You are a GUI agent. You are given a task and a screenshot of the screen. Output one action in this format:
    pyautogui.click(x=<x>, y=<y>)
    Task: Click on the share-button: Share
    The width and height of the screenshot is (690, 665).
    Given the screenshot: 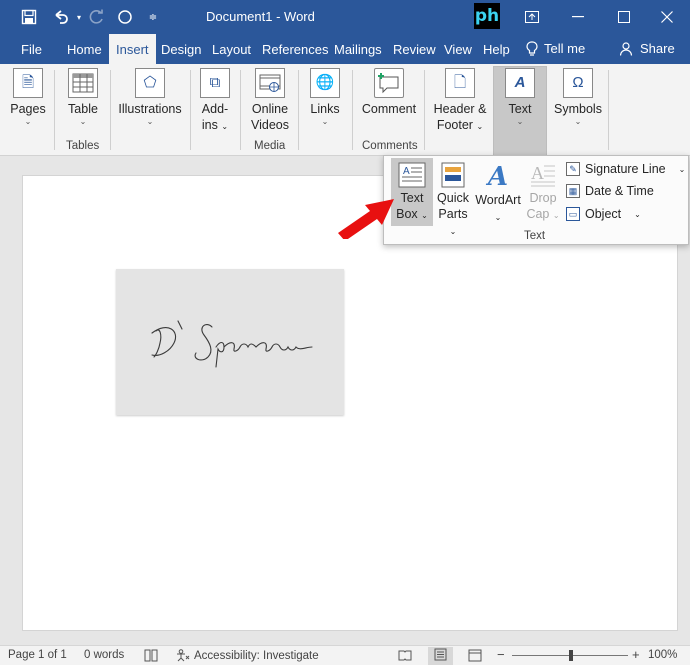 What is the action you would take?
    pyautogui.click(x=647, y=49)
    